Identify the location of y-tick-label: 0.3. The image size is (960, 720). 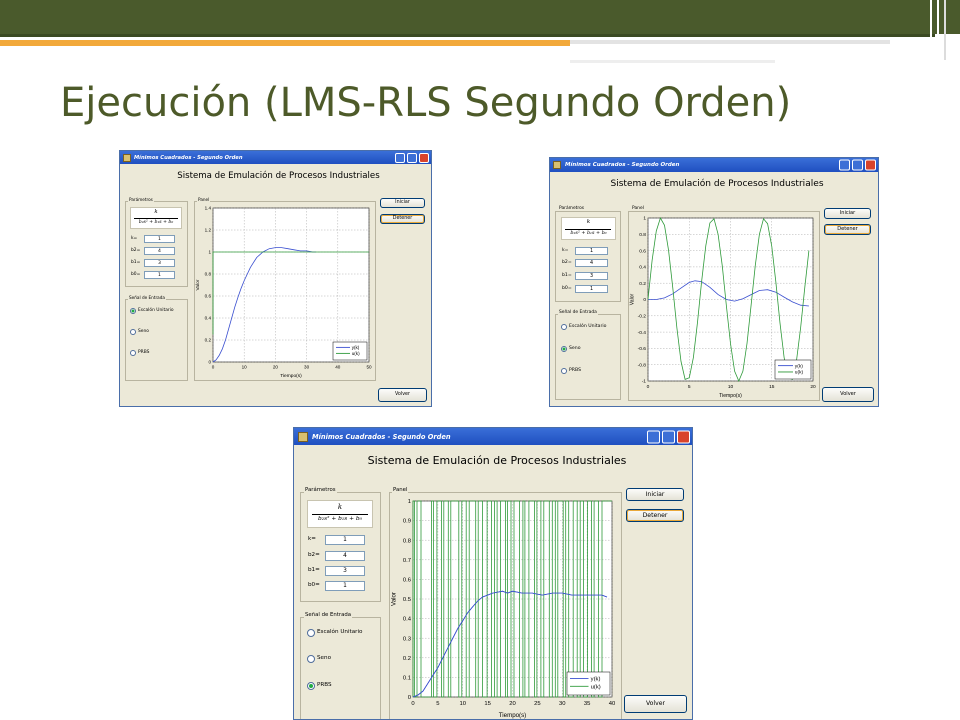
(407, 639).